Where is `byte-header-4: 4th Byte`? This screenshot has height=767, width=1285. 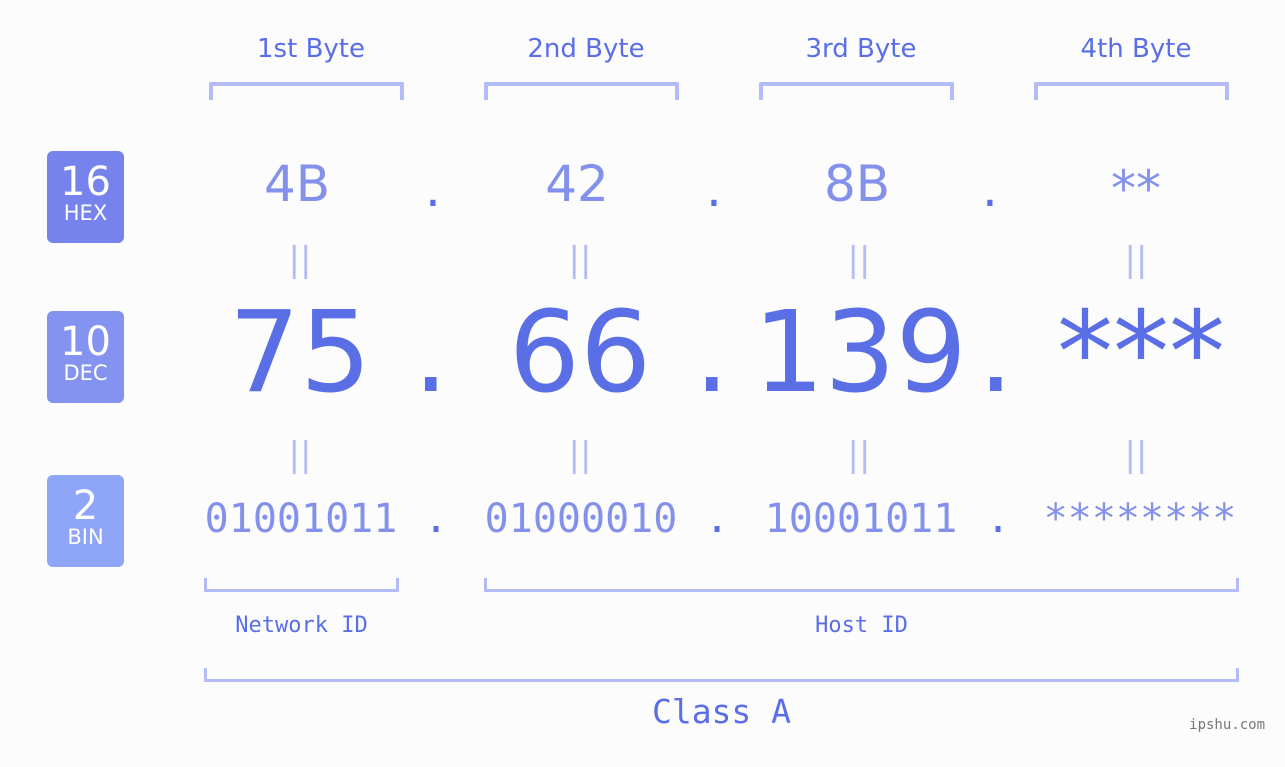 byte-header-4: 4th Byte is located at coordinates (1136, 49).